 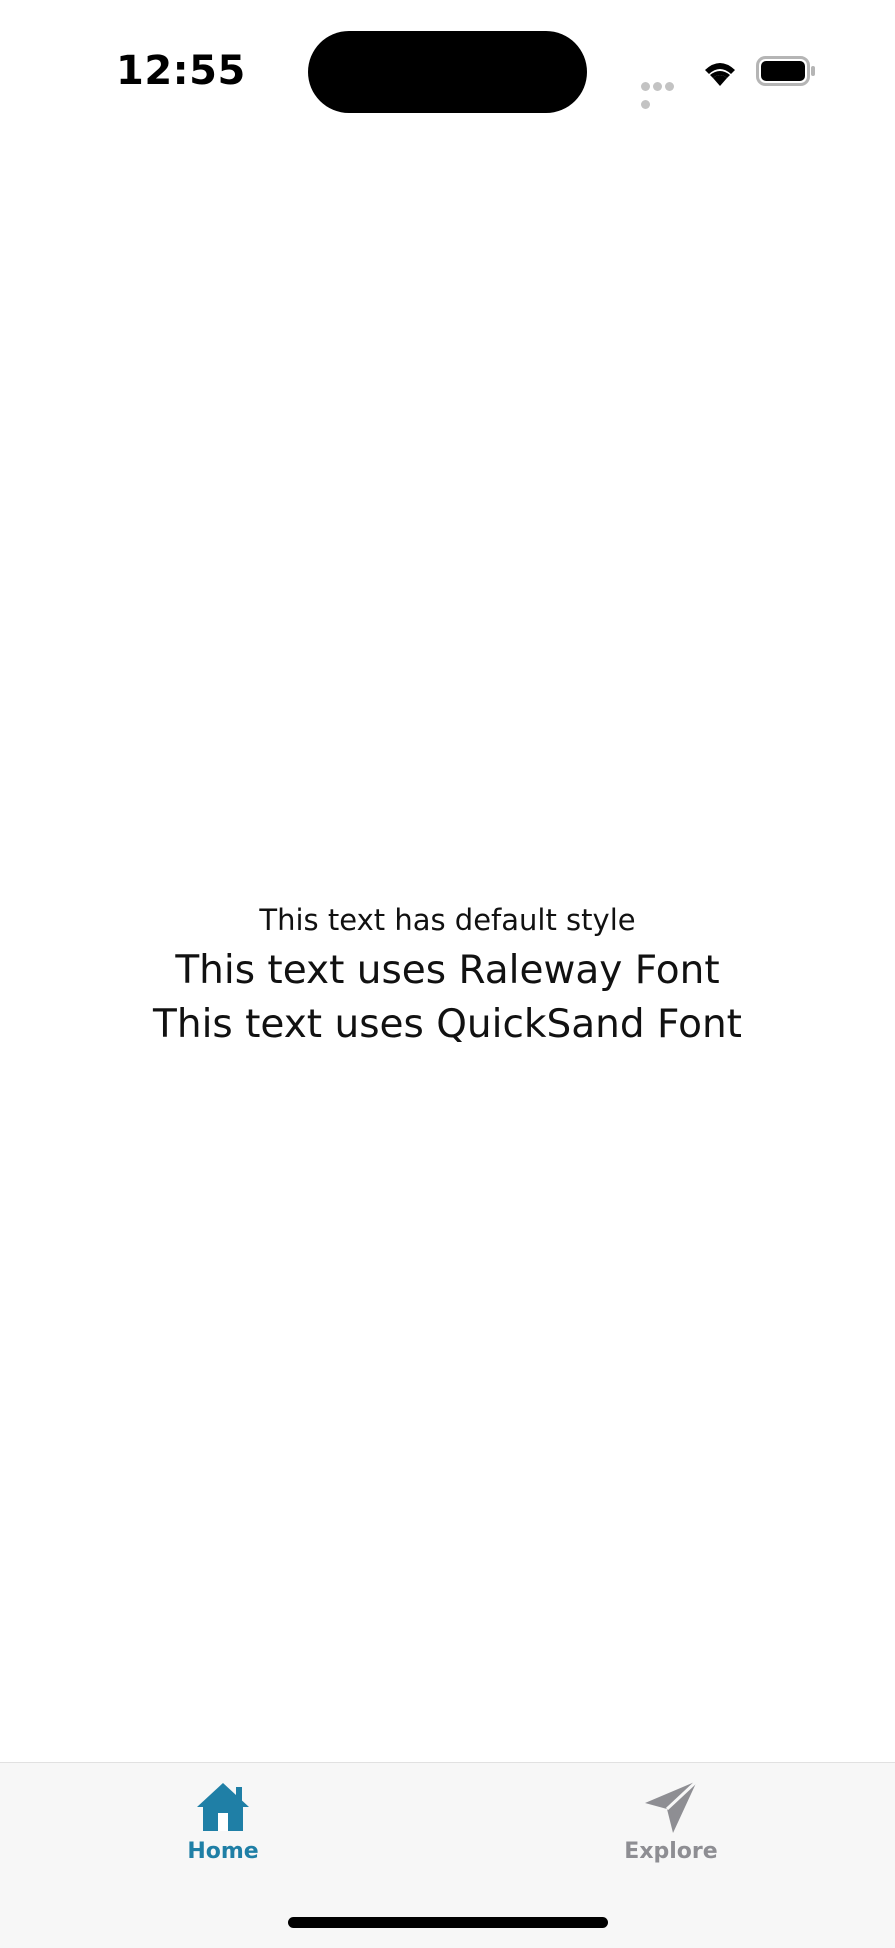 I want to click on dynamic-island, so click(x=447, y=72).